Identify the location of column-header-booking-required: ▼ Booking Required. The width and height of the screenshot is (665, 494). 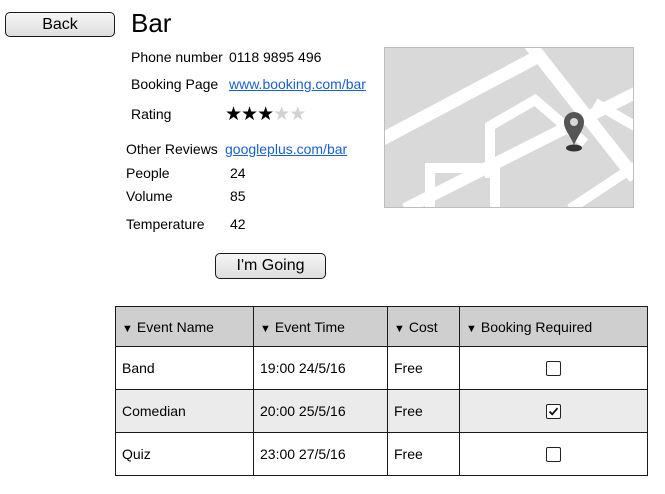
(553, 326).